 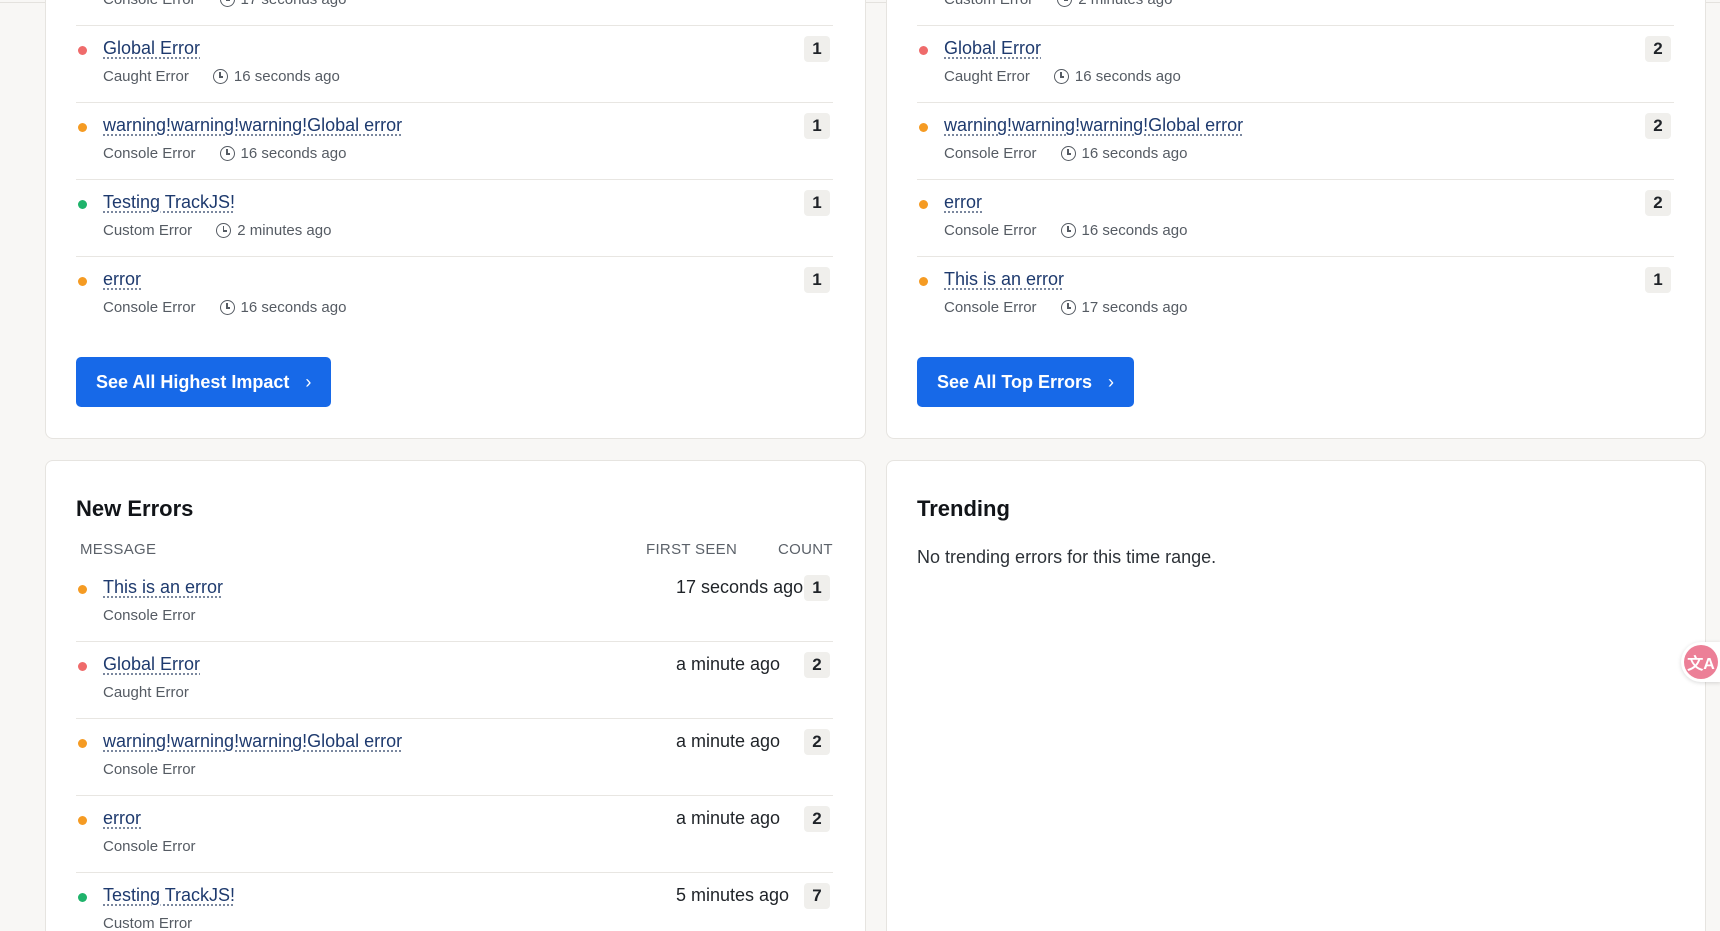 What do you see at coordinates (118, 549) in the screenshot?
I see `column-header-message: MESSAGE` at bounding box center [118, 549].